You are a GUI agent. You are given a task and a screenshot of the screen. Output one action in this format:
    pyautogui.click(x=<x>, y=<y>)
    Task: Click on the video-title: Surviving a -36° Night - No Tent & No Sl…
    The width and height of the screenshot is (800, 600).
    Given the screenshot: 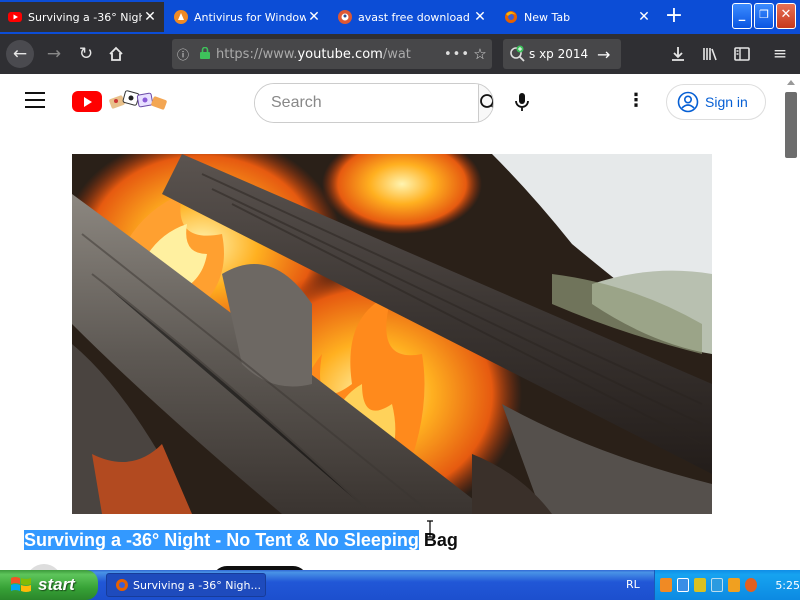 What is the action you would take?
    pyautogui.click(x=241, y=540)
    